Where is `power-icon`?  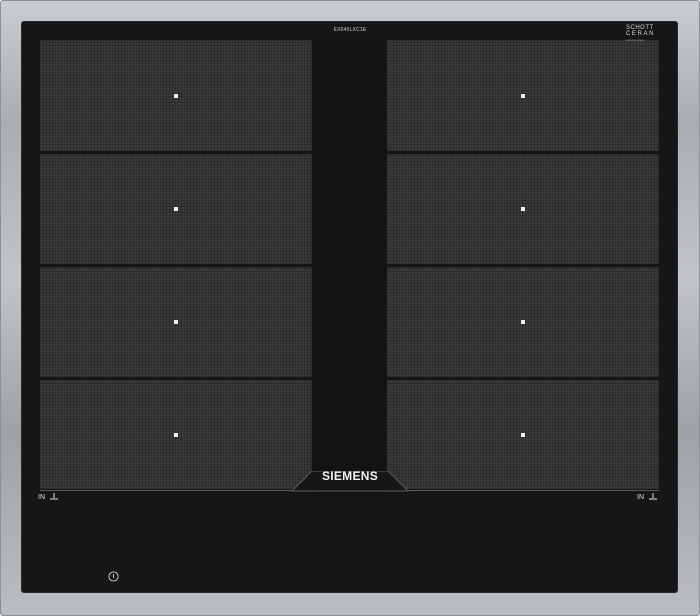 power-icon is located at coordinates (113, 576).